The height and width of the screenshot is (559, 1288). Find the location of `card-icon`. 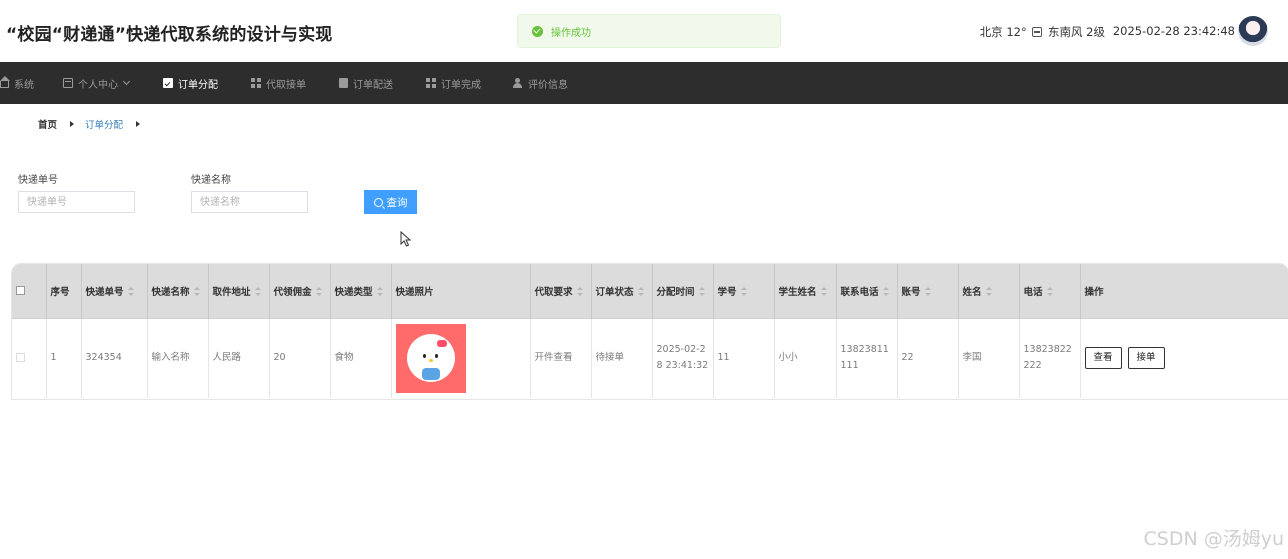

card-icon is located at coordinates (68, 83).